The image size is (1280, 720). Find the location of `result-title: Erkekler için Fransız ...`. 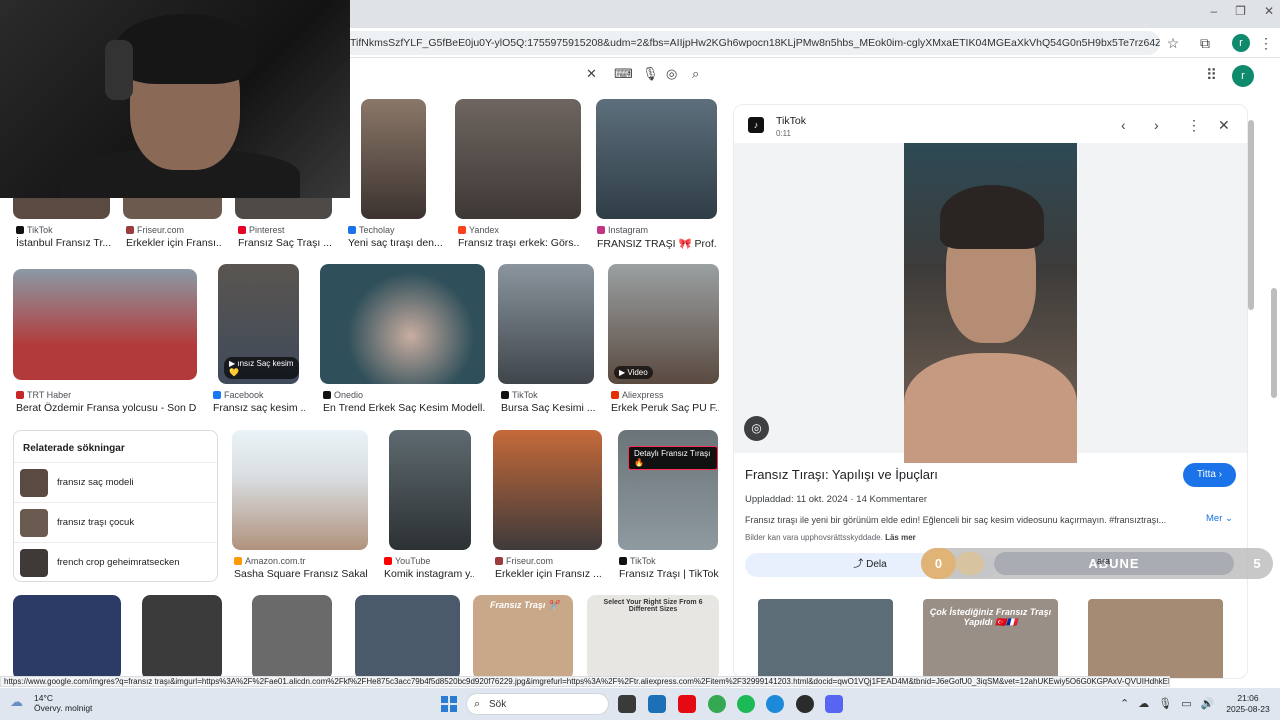

result-title: Erkekler için Fransız ... is located at coordinates (549, 574).